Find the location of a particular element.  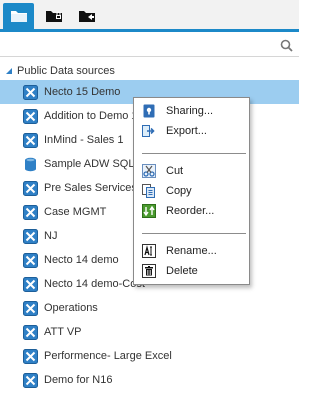

data-source-label: Necto 15 Demo is located at coordinates (82, 92).